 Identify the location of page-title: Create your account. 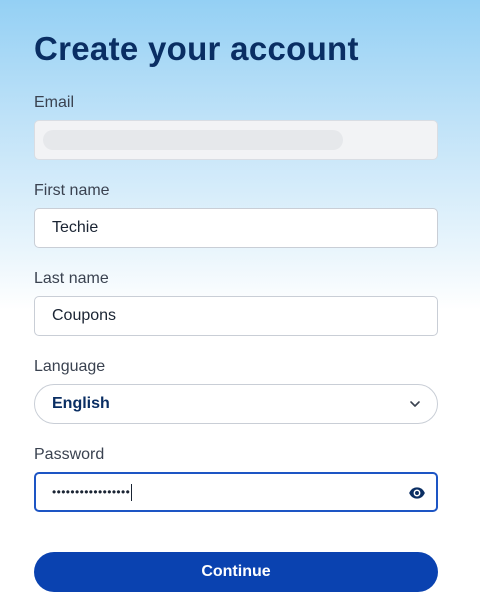
(196, 48).